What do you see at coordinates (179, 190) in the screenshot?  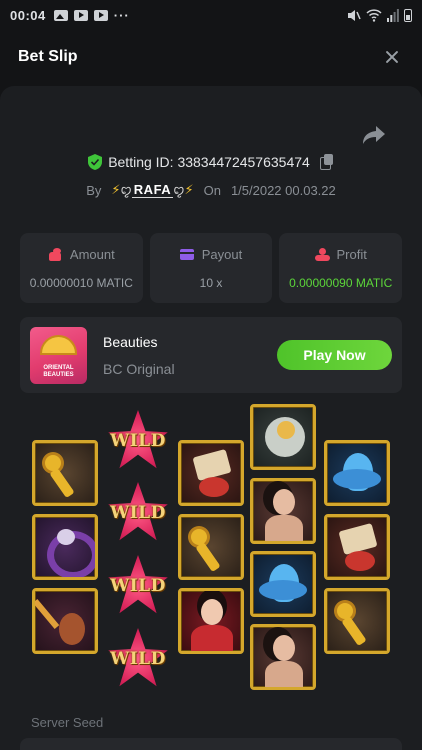 I see `swirl-decoration-icon-2: ꨄ` at bounding box center [179, 190].